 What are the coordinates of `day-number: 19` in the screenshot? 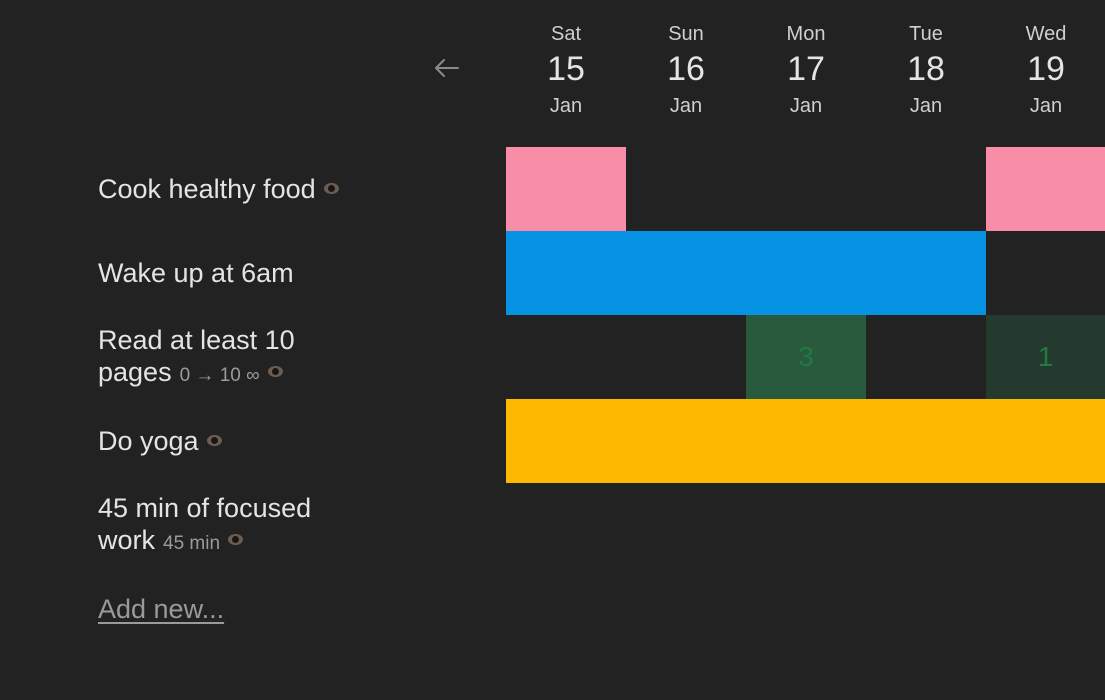 It's located at (1046, 69).